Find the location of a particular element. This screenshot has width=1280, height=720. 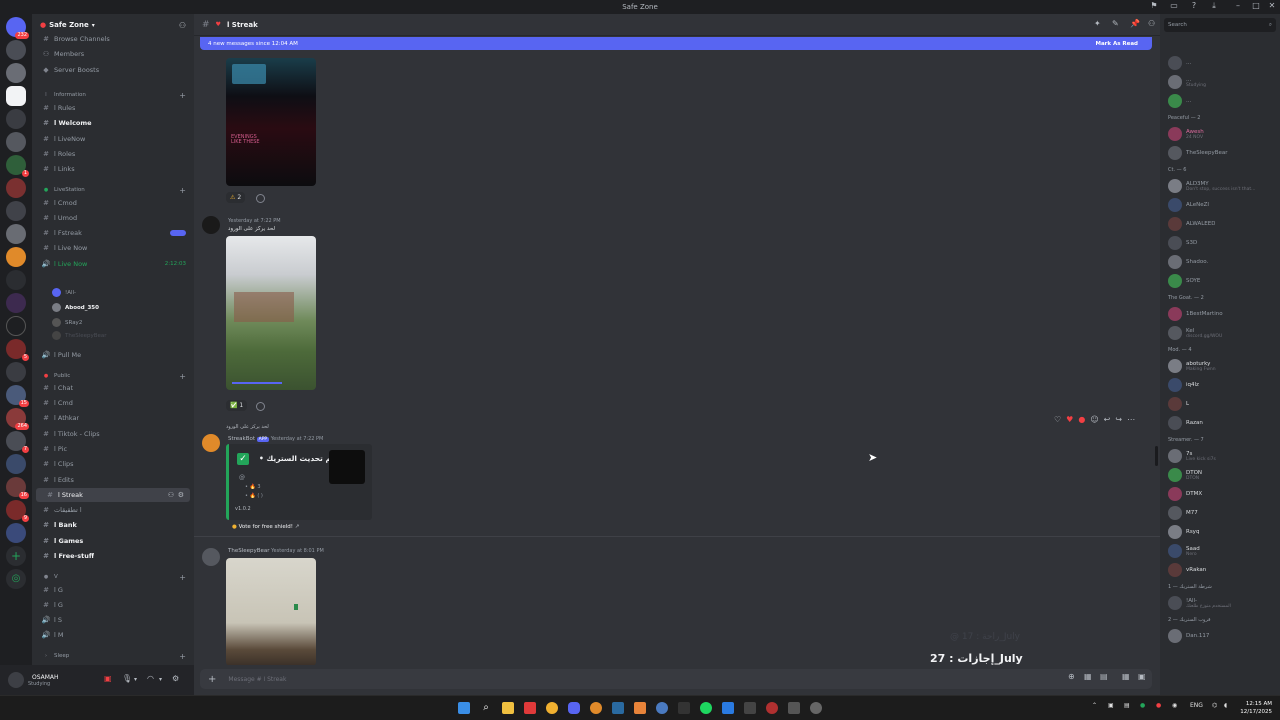

avatar is located at coordinates (211, 225).